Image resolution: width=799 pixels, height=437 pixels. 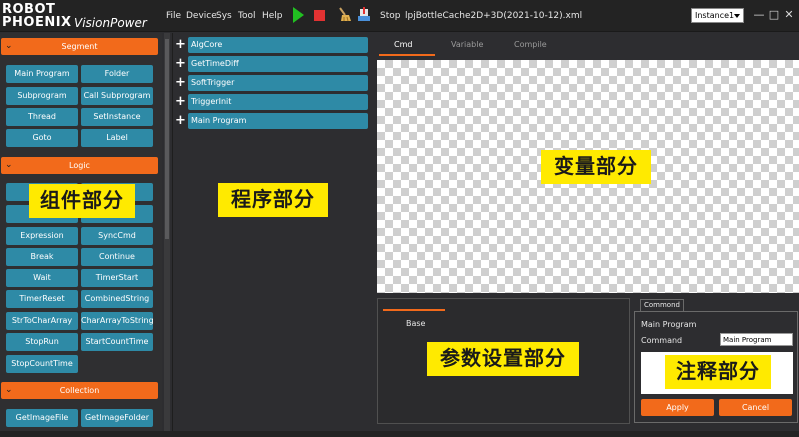 What do you see at coordinates (117, 236) in the screenshot?
I see `palette-item-synccmd: SyncCmd` at bounding box center [117, 236].